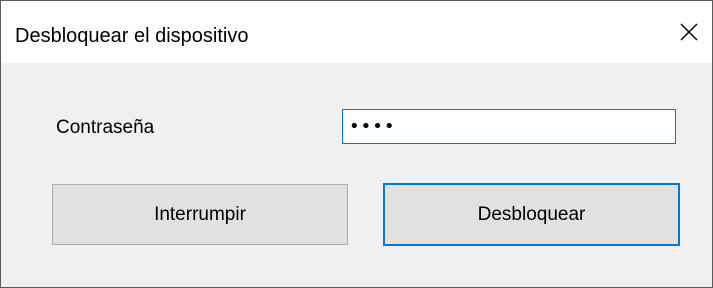 The width and height of the screenshot is (713, 288). Describe the element at coordinates (132, 36) in the screenshot. I see `dialog-title: Desbloquear el dispositivo` at that location.